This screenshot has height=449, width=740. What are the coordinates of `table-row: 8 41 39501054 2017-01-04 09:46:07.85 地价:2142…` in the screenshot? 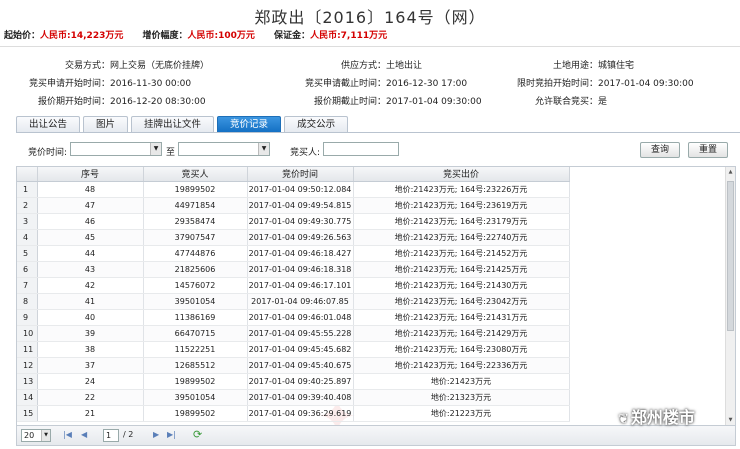 It's located at (293, 301).